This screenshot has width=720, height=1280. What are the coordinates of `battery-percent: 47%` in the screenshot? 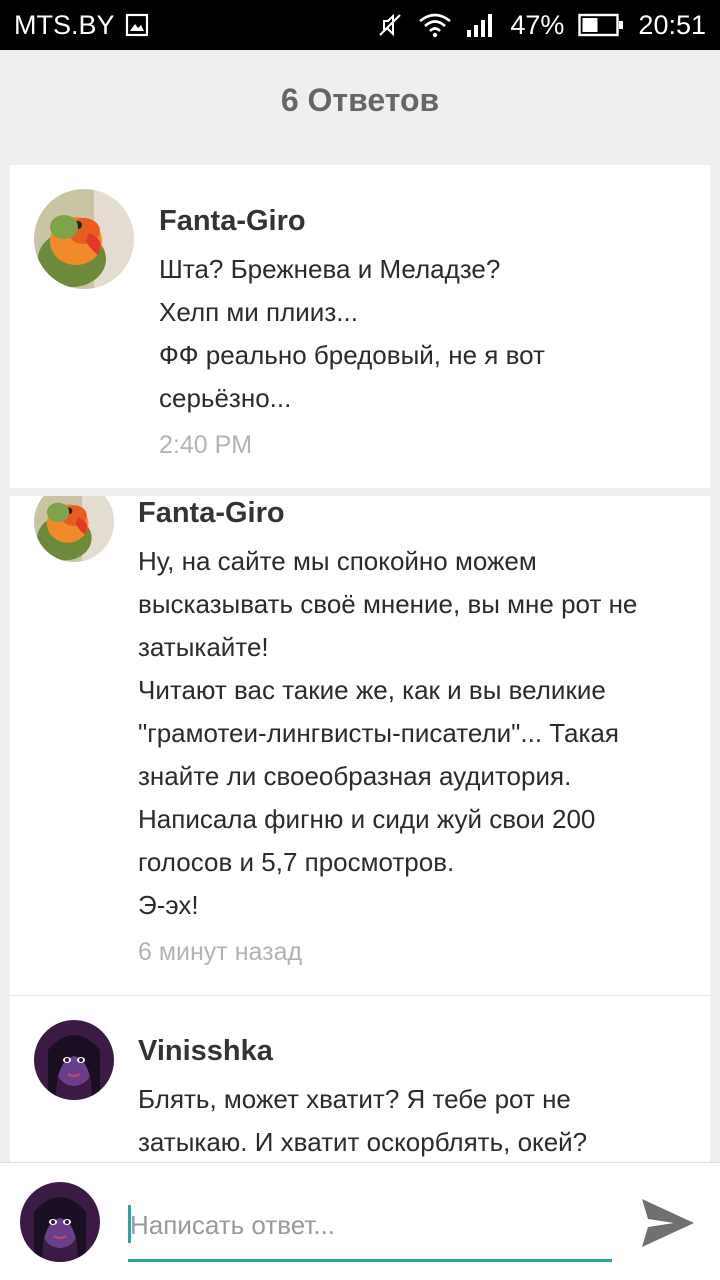 It's located at (537, 24).